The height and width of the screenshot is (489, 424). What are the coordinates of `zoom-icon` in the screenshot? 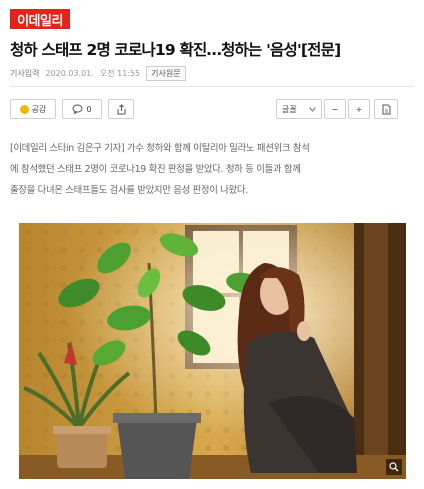 It's located at (394, 467).